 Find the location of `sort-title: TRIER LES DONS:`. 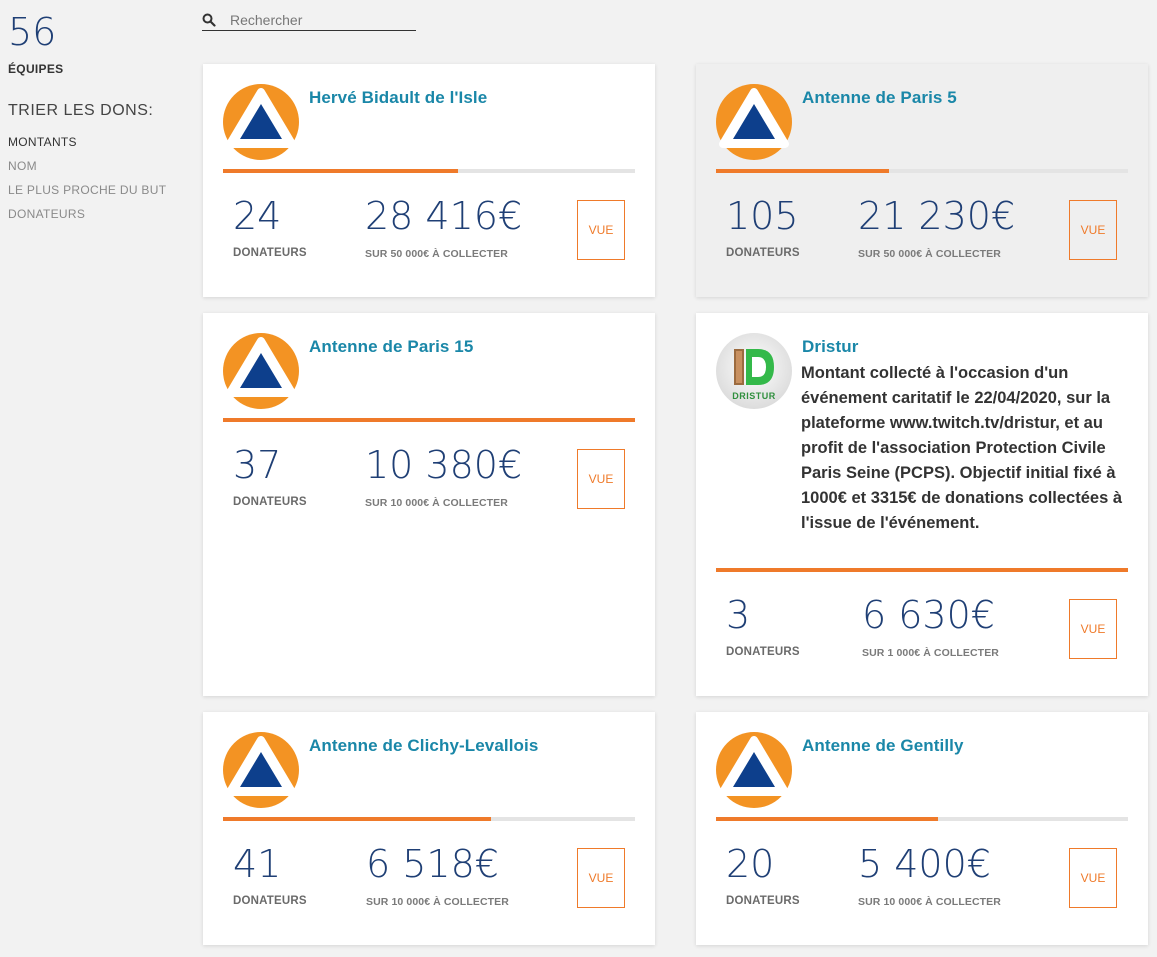

sort-title: TRIER LES DONS: is located at coordinates (81, 110).